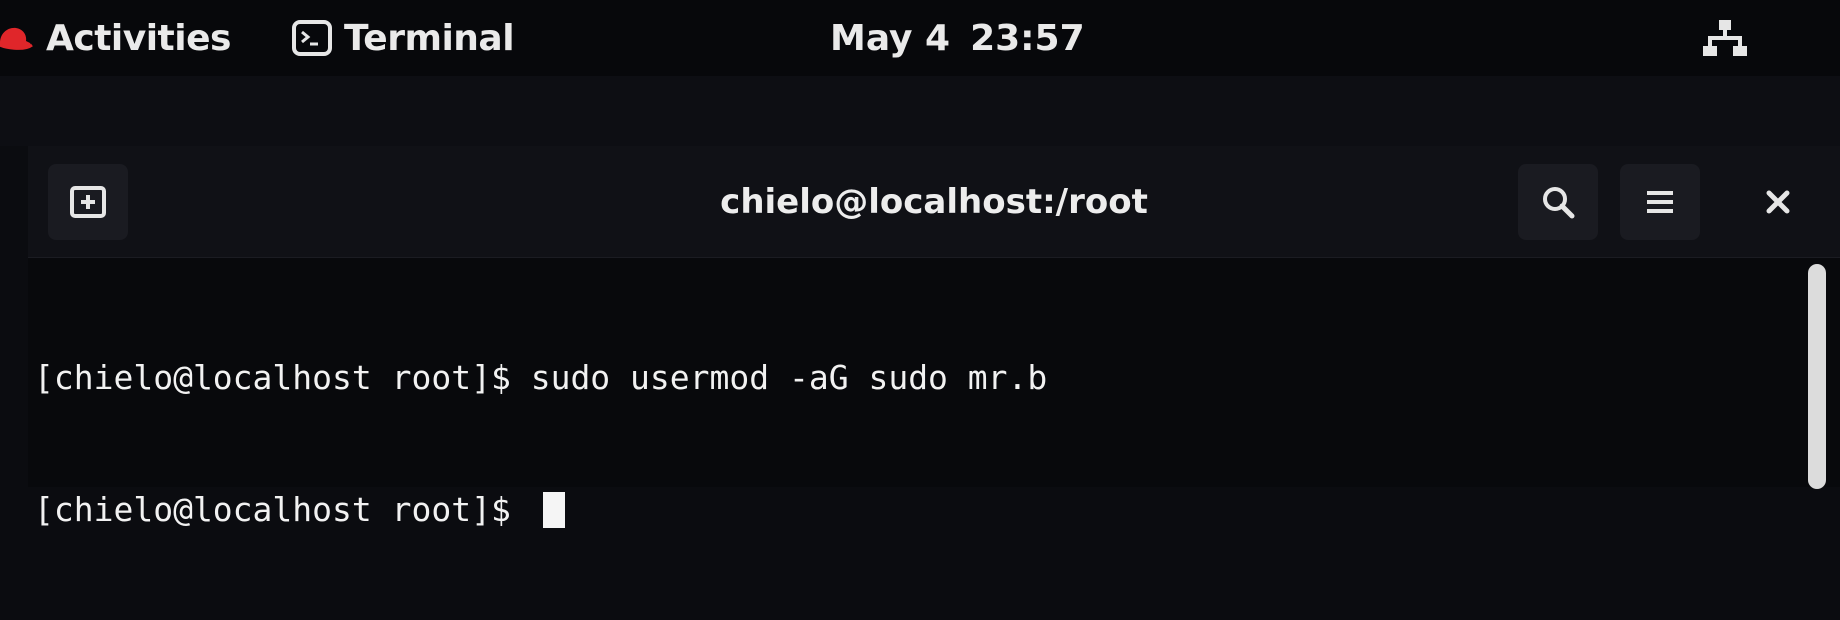  I want to click on top-bar: Activities Terminal May 4 23:57, so click(920, 38).